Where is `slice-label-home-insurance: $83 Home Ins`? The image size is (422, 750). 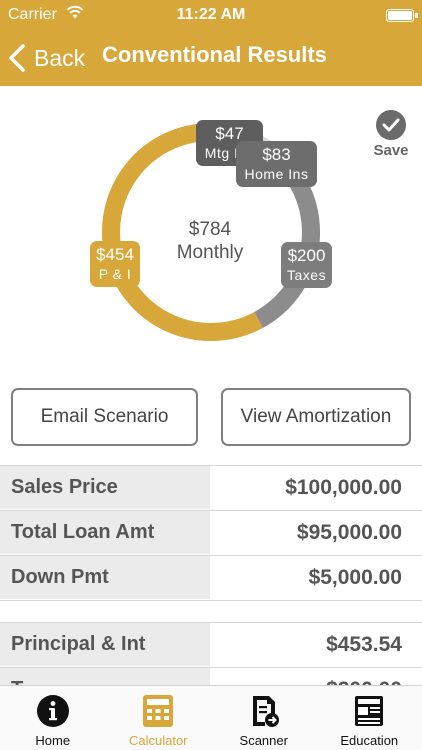 slice-label-home-insurance: $83 Home Ins is located at coordinates (276, 164).